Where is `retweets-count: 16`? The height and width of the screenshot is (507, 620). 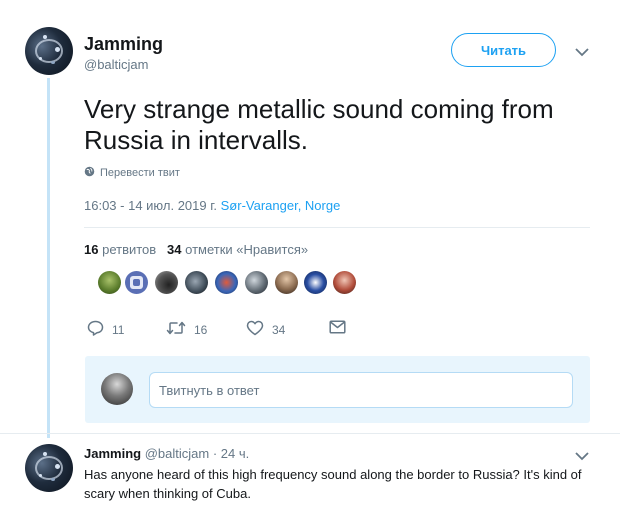 retweets-count: 16 is located at coordinates (91, 249).